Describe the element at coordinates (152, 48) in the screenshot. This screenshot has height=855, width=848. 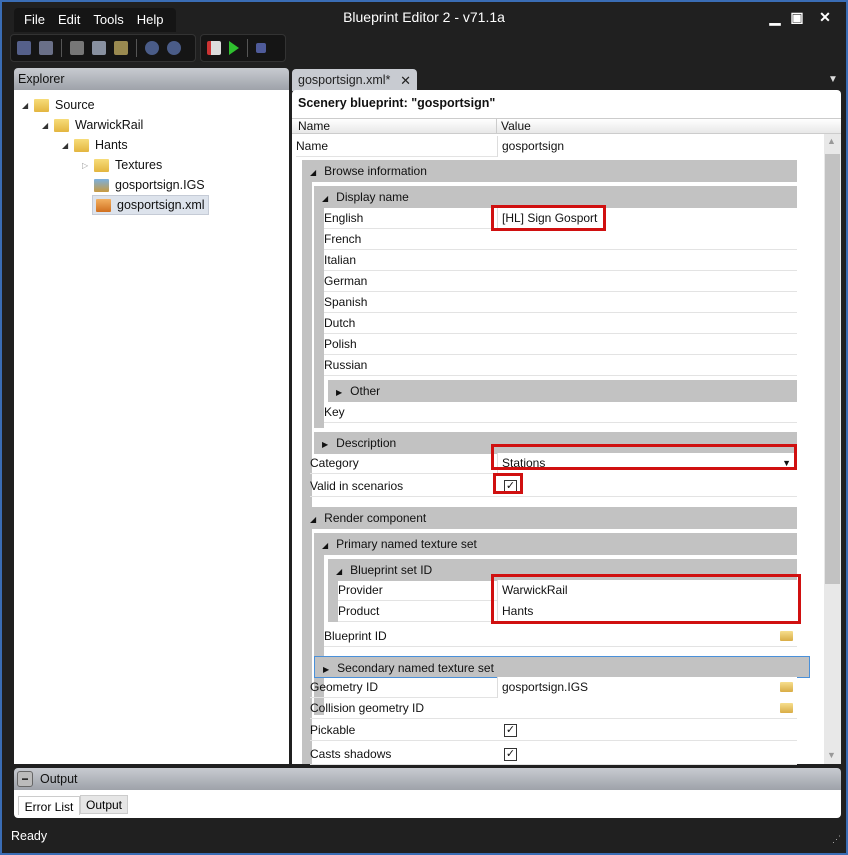
I see `undo-icon` at that location.